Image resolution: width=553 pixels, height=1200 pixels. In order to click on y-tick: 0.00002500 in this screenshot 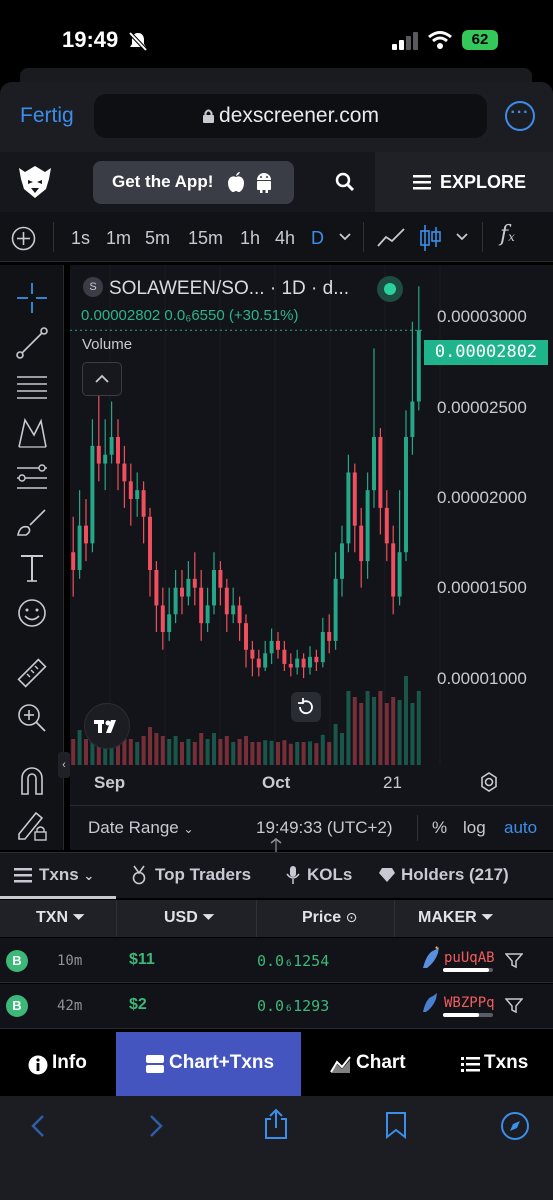, I will do `click(482, 407)`.